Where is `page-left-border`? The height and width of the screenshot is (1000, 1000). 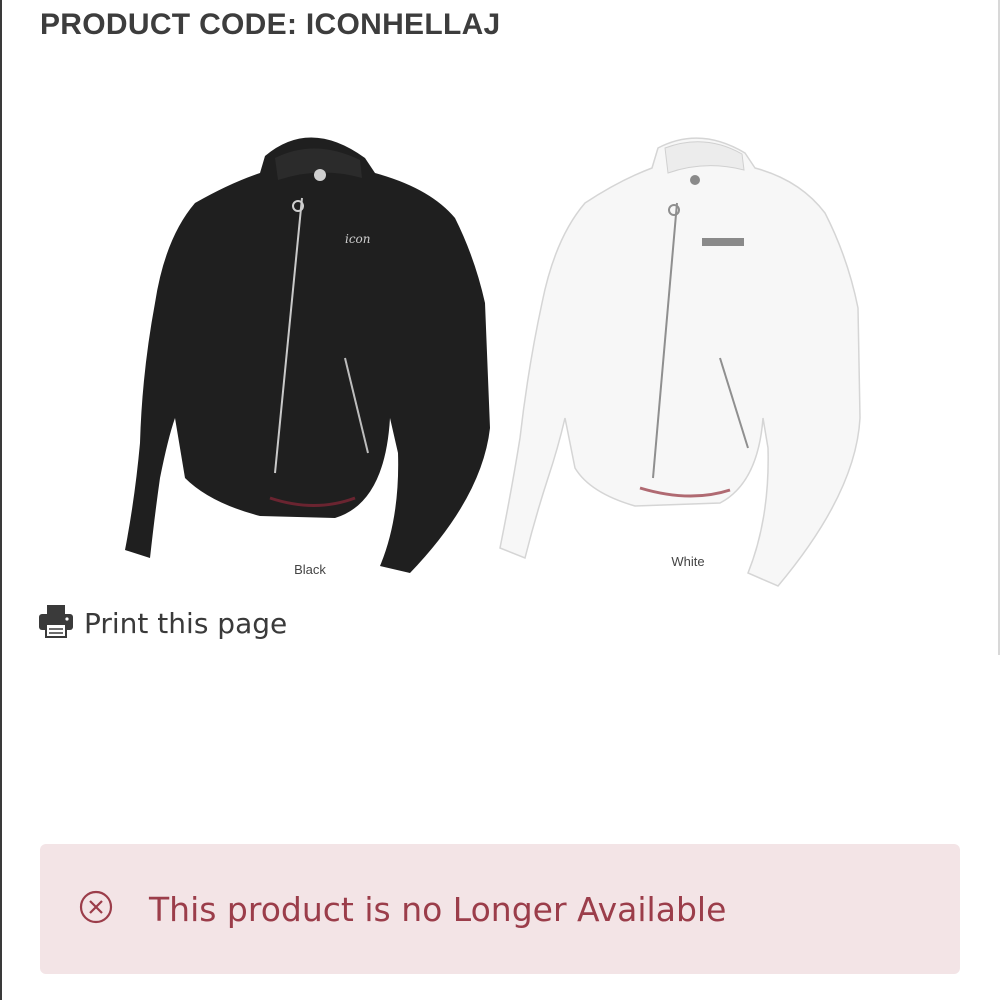 page-left-border is located at coordinates (1, 500).